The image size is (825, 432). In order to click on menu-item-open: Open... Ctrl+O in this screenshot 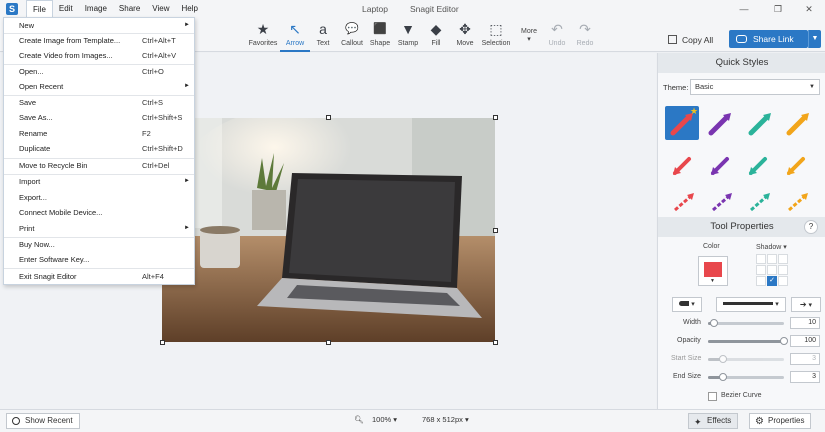, I will do `click(99, 71)`.